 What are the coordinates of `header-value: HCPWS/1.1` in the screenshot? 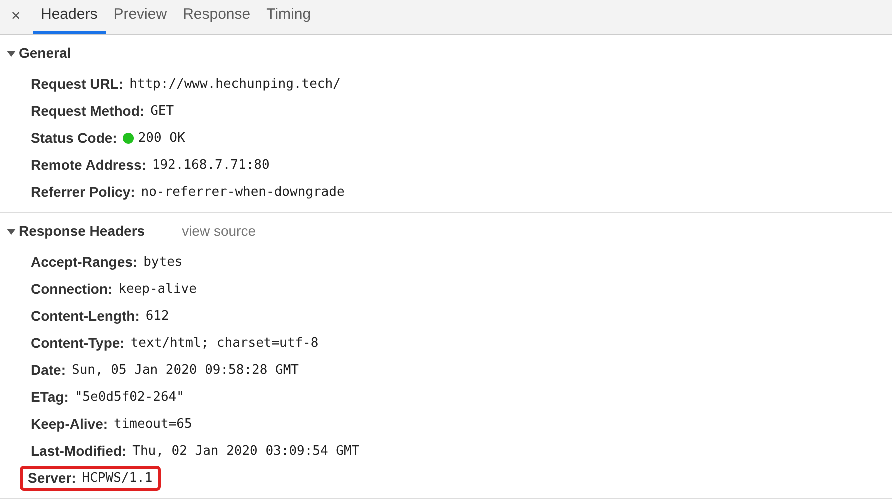 It's located at (117, 479).